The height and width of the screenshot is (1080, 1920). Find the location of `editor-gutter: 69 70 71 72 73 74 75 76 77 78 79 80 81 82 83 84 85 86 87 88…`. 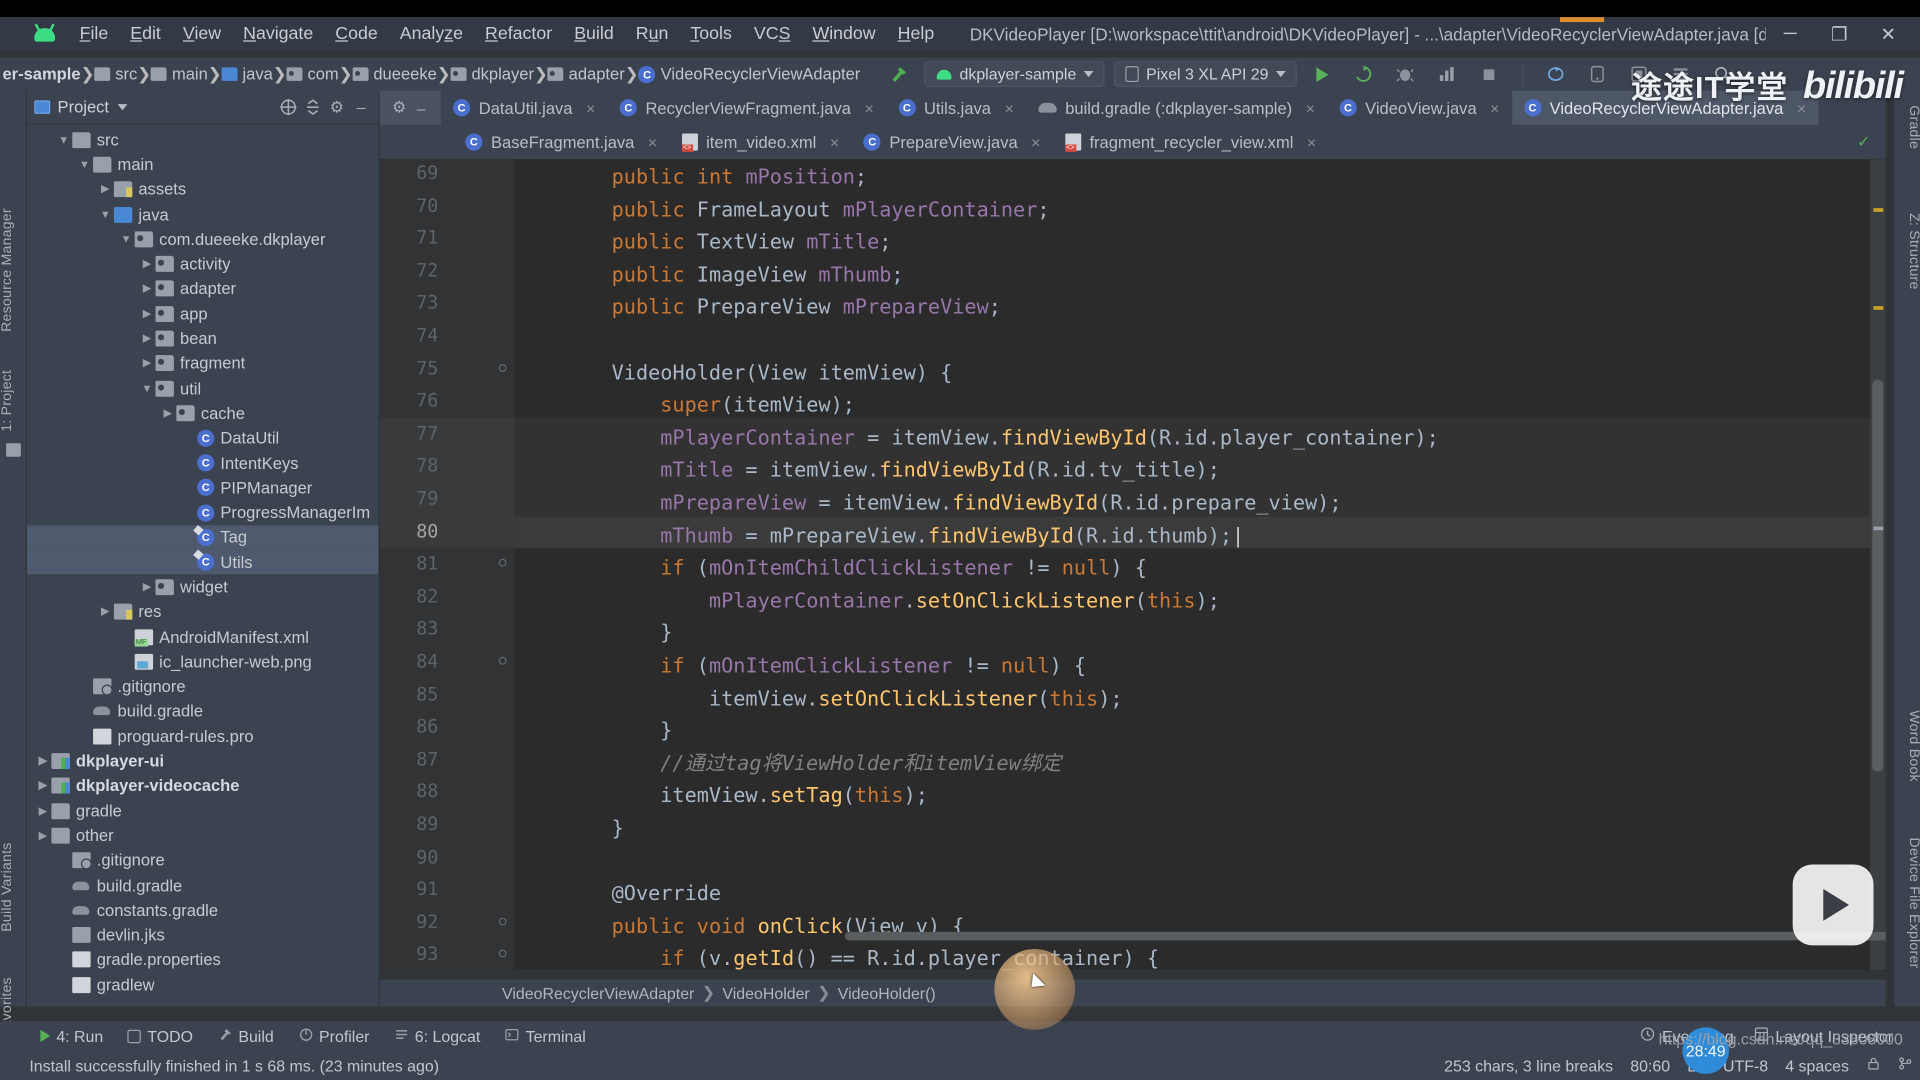

editor-gutter: 69 70 71 72 73 74 75 76 77 78 79 80 81 82 83 84 85 86 87 88… is located at coordinates (447, 564).